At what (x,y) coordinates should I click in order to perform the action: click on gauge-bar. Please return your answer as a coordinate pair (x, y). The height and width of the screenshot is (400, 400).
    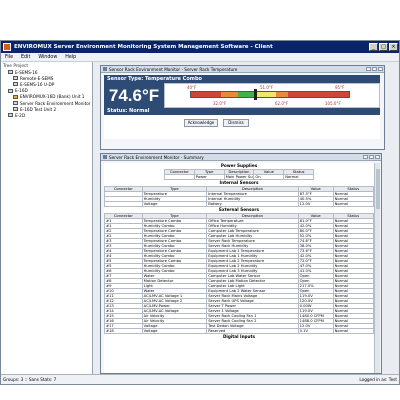
    Looking at the image, I should click on (270, 94).